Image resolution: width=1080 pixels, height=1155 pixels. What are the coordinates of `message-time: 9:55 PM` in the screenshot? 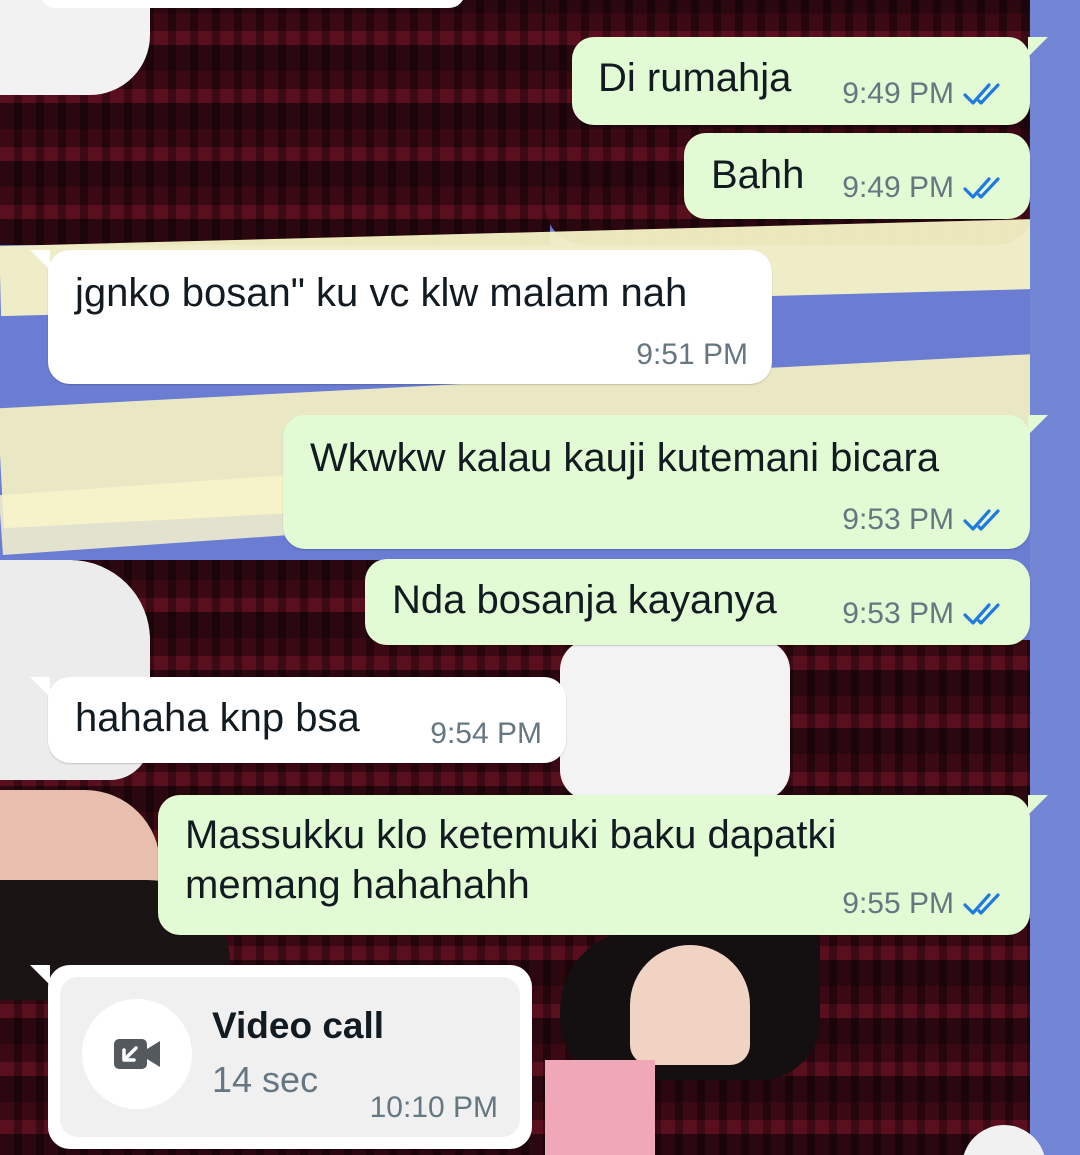 It's located at (898, 903).